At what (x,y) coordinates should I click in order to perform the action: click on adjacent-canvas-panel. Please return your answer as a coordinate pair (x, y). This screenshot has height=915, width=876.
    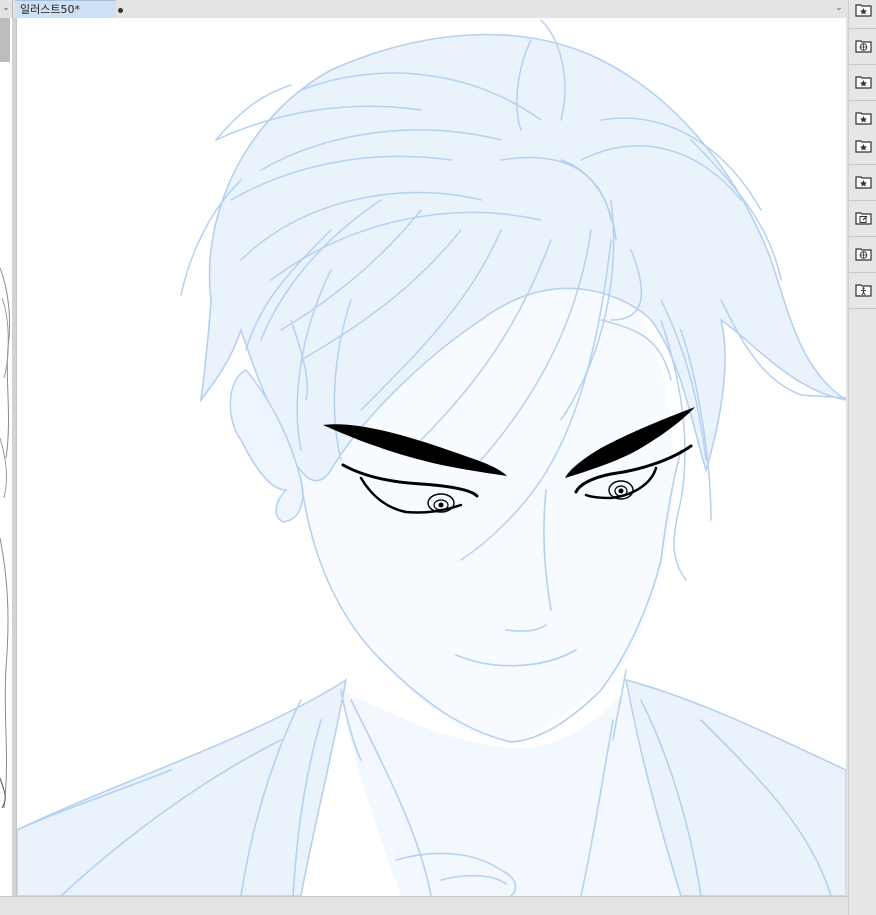
    Looking at the image, I should click on (6, 457).